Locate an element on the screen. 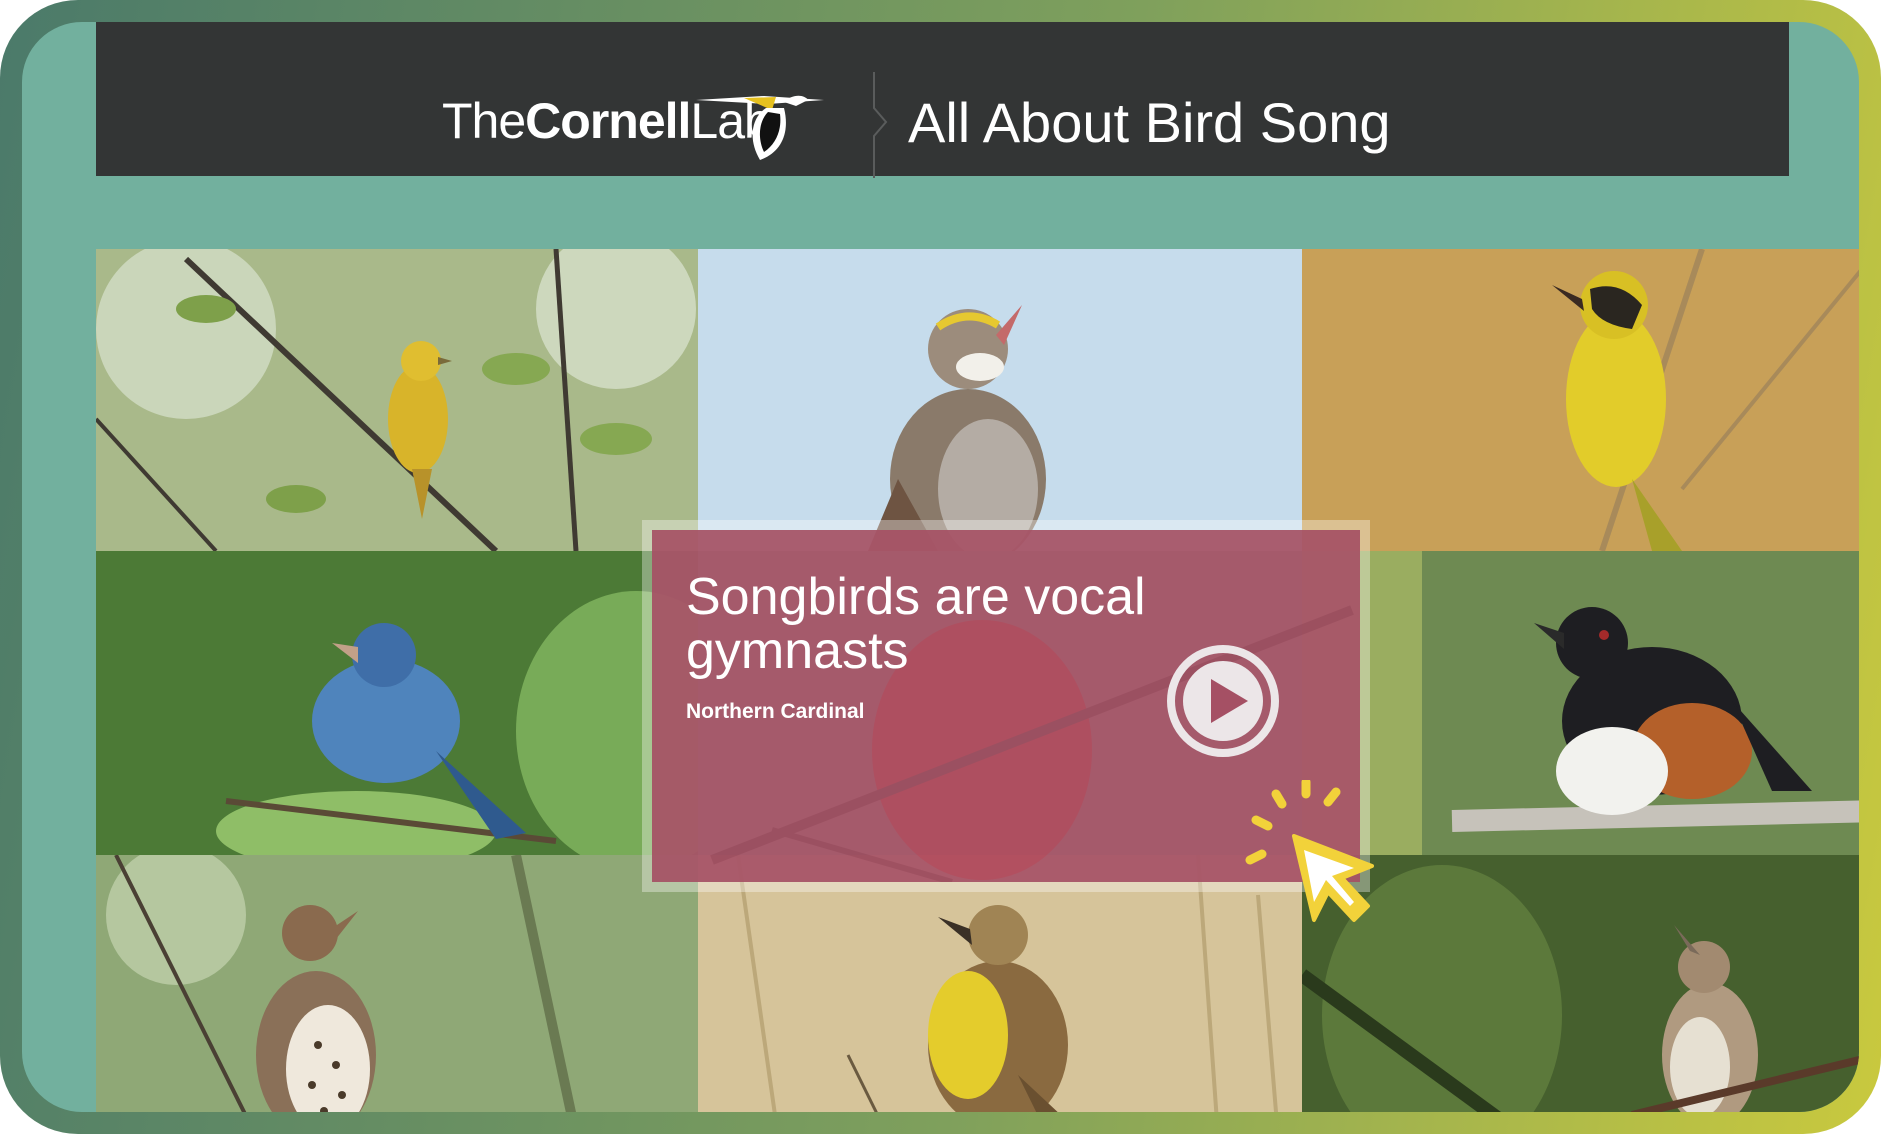 The height and width of the screenshot is (1134, 1881). tile-wood-thrush is located at coordinates (397, 983).